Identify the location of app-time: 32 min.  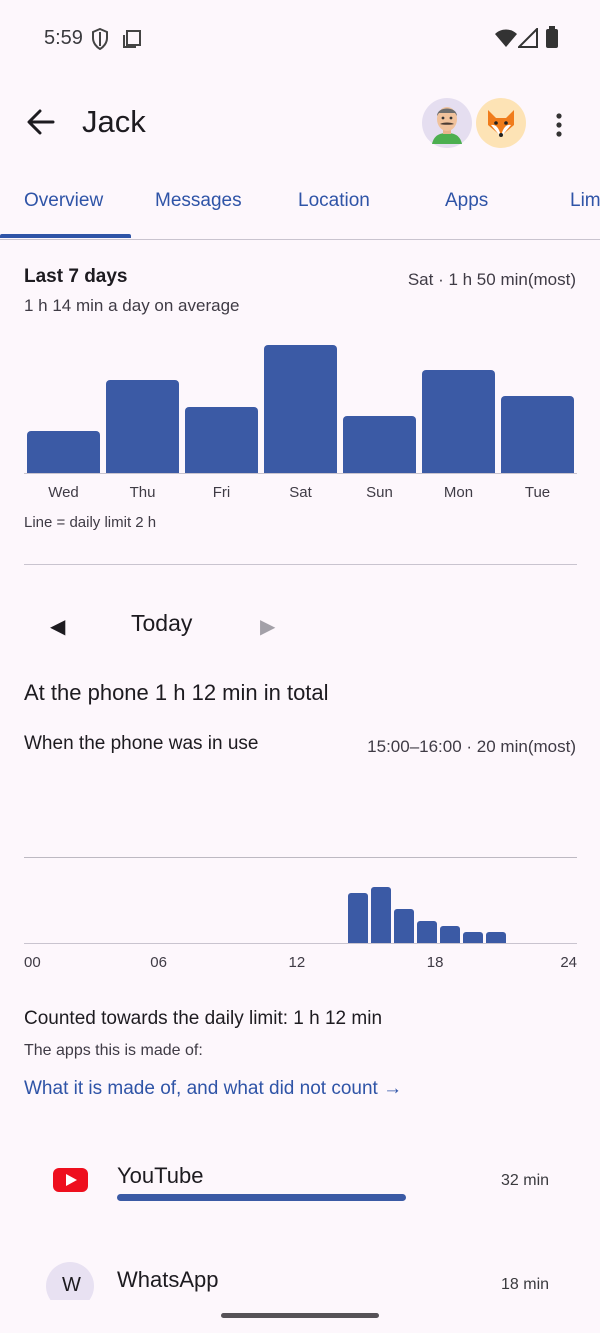
(525, 1180).